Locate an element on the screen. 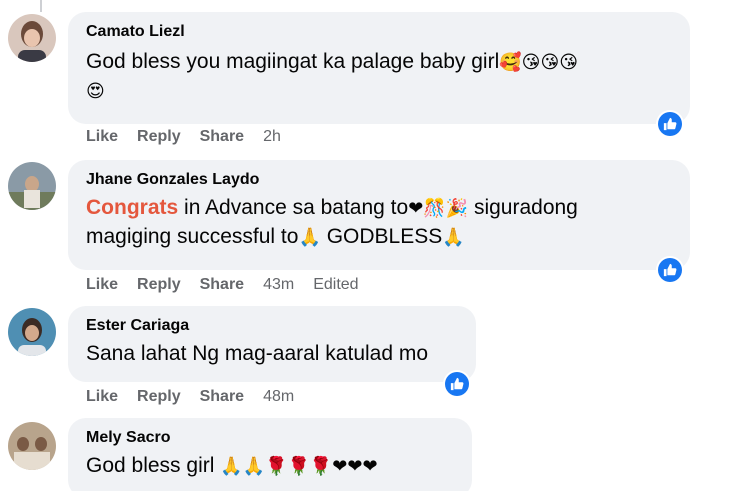 The height and width of the screenshot is (491, 750). comment-text-body: in Advance sa batang to is located at coordinates (293, 207).